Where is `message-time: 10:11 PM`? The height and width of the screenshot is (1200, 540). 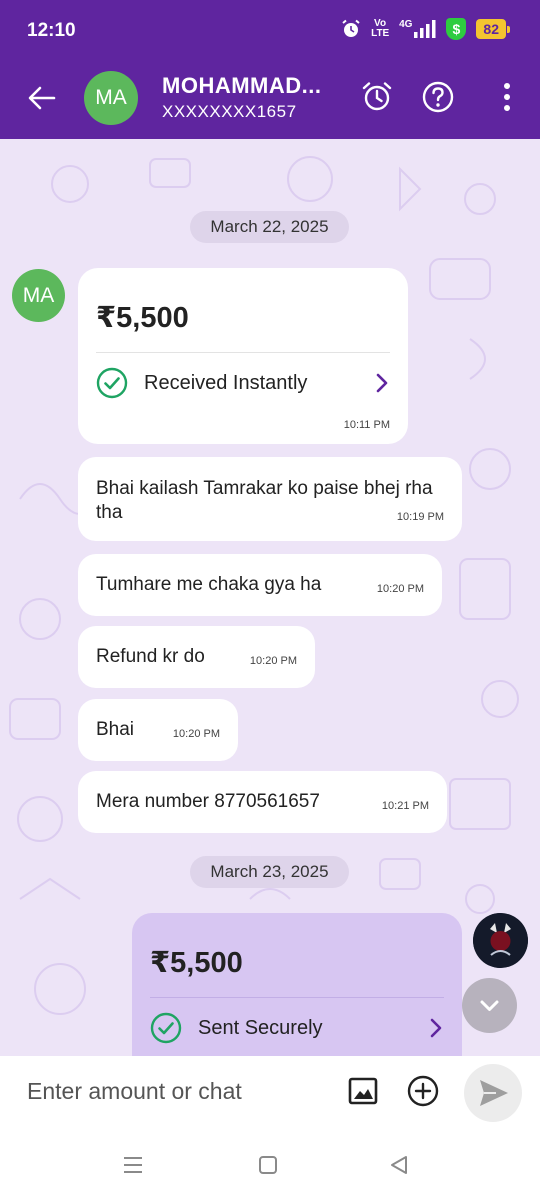
message-time: 10:11 PM is located at coordinates (366, 425).